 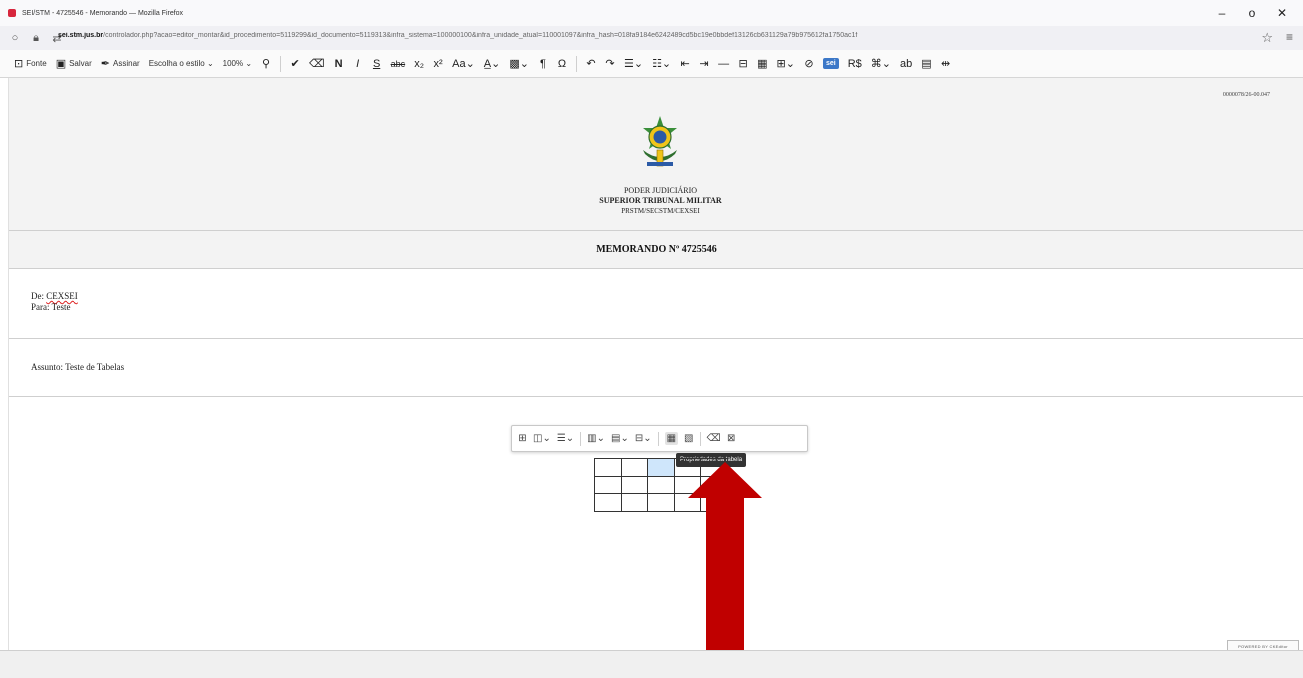 I want to click on table-properties-icon: ▦, so click(x=671, y=438).